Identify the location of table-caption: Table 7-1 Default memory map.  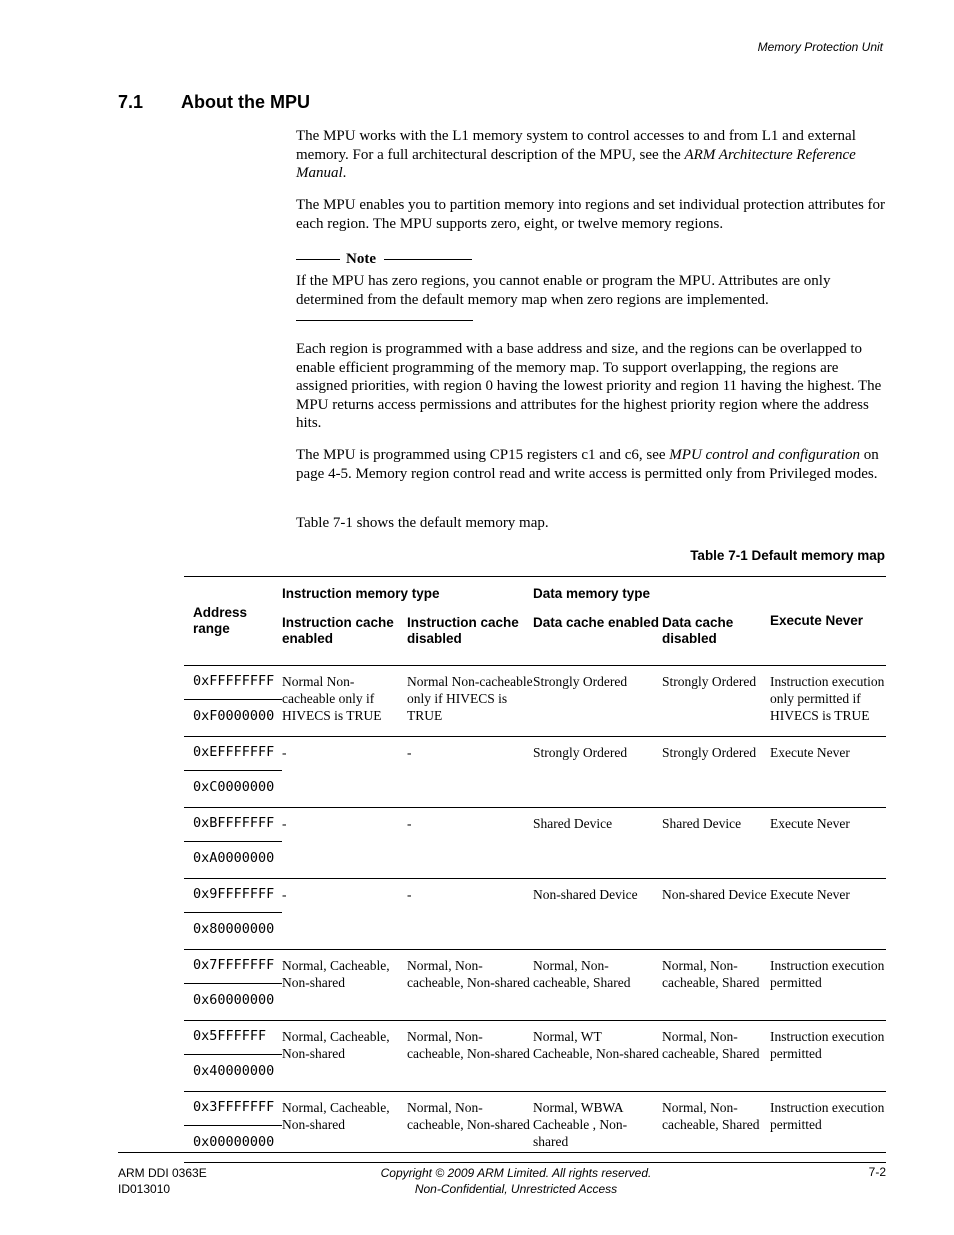
(787, 555).